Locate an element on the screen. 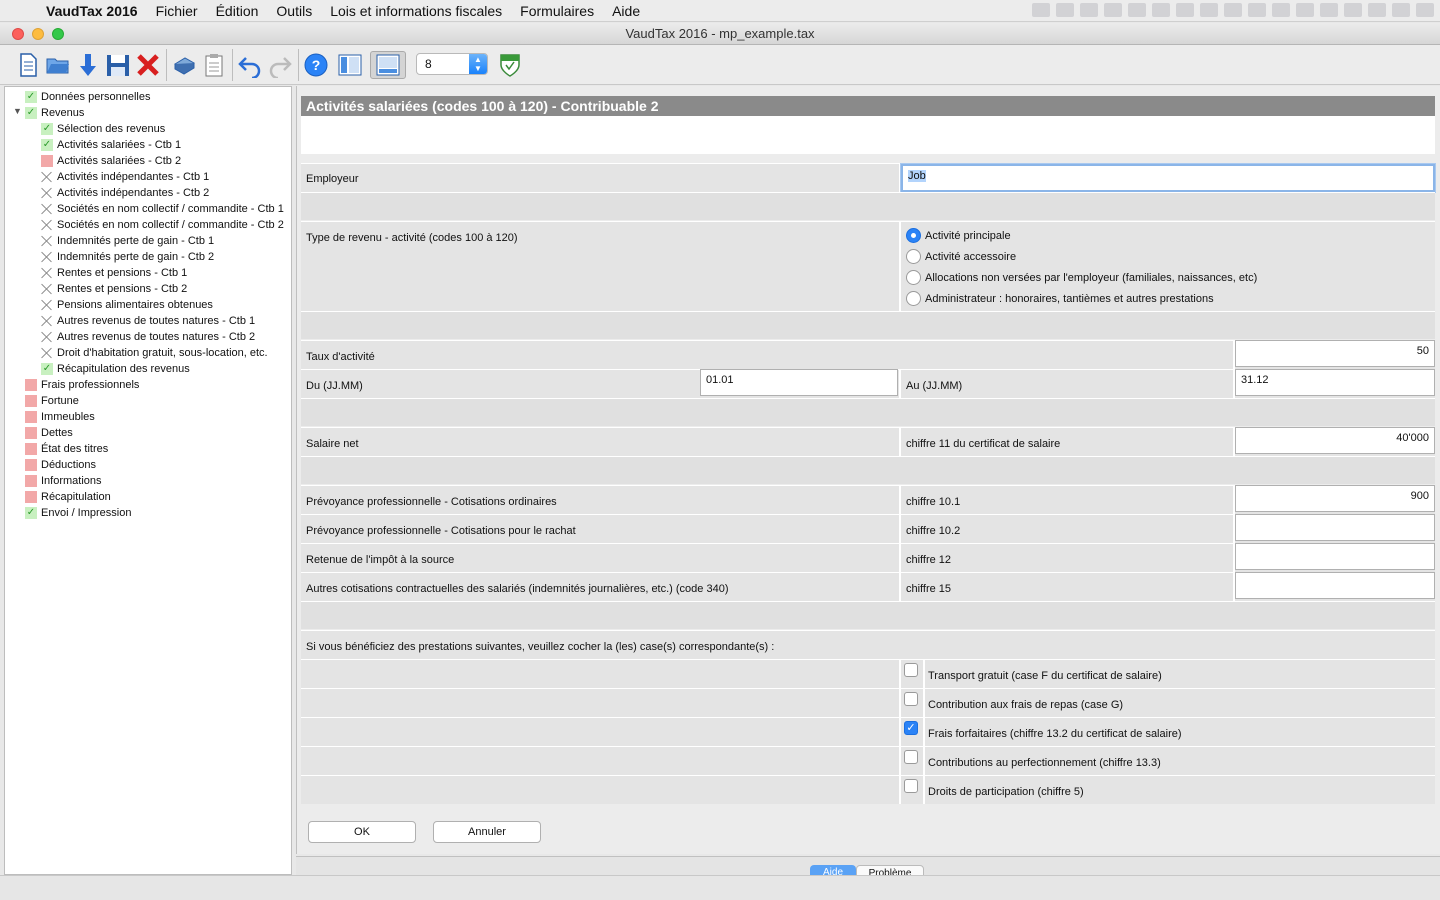 Image resolution: width=1440 pixels, height=900 pixels. tree-item: Déductions is located at coordinates (60, 465).